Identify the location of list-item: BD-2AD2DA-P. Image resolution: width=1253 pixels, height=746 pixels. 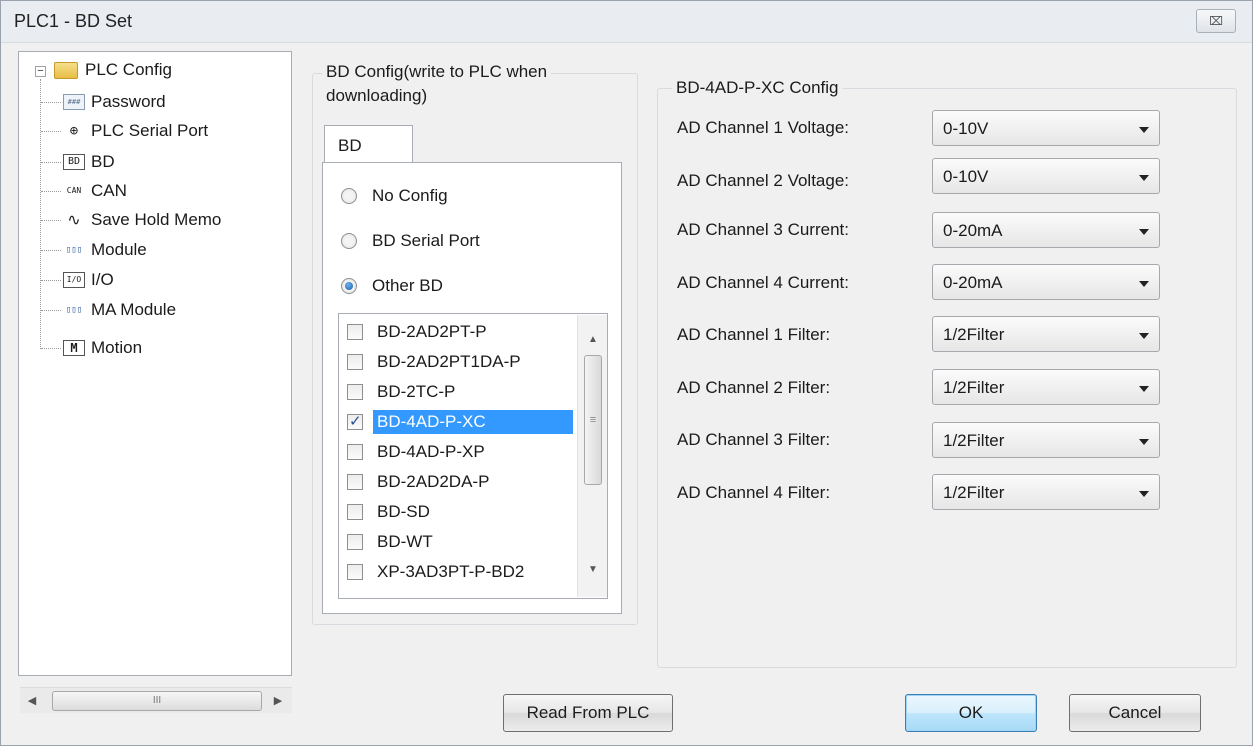
(457, 481).